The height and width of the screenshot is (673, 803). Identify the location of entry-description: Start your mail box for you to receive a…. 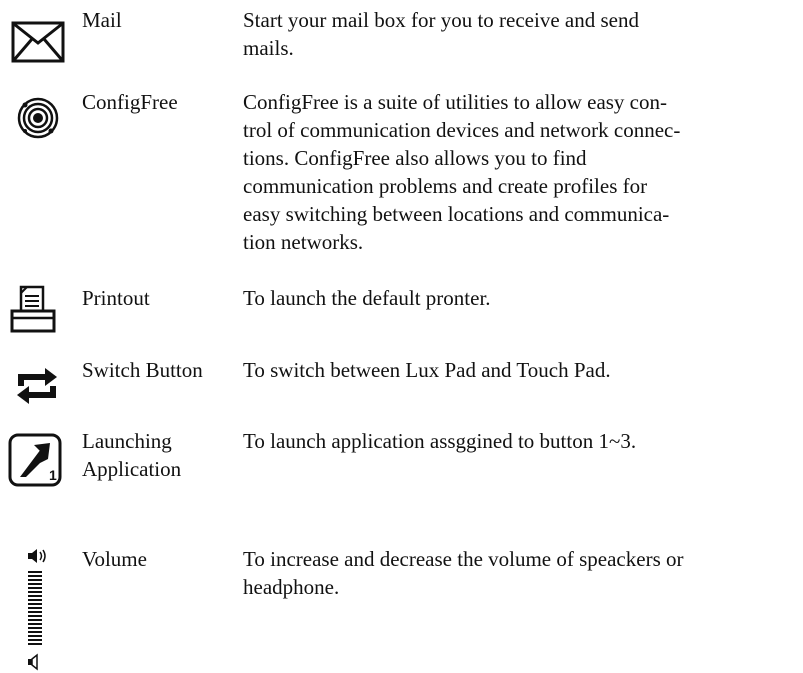
(441, 34).